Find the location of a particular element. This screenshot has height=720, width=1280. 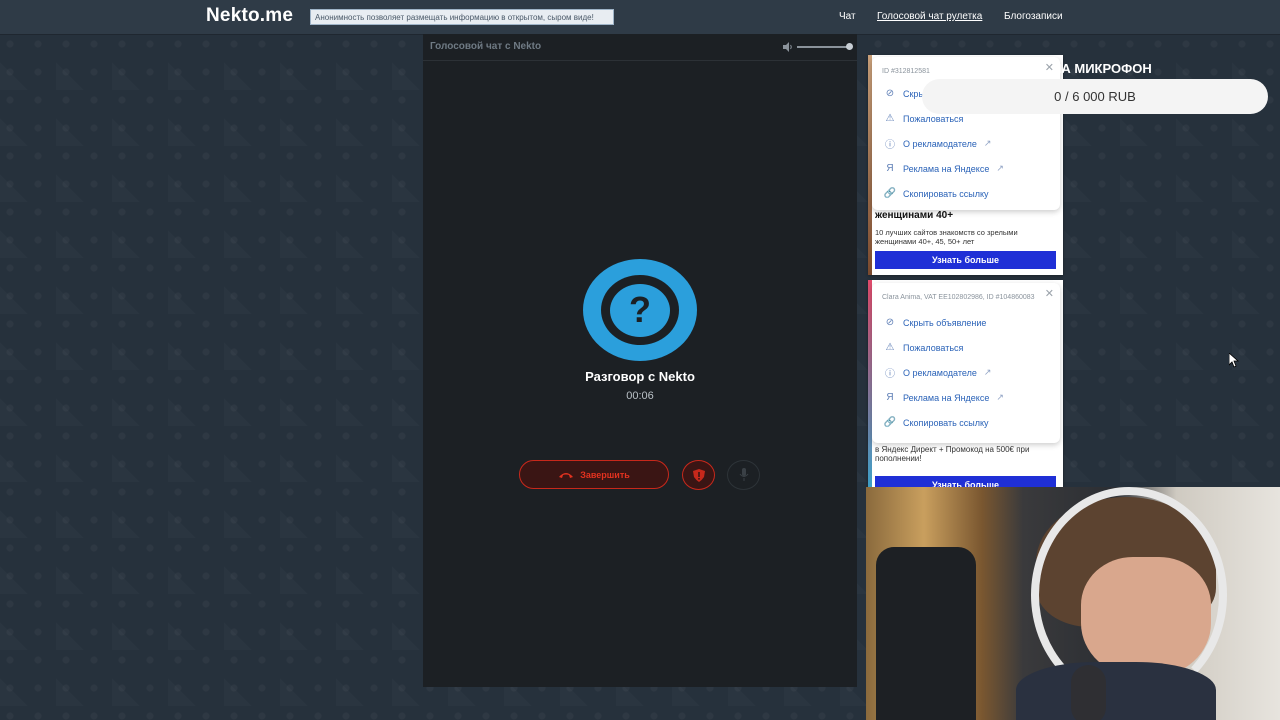

end-call-button: Завершить is located at coordinates (594, 474).